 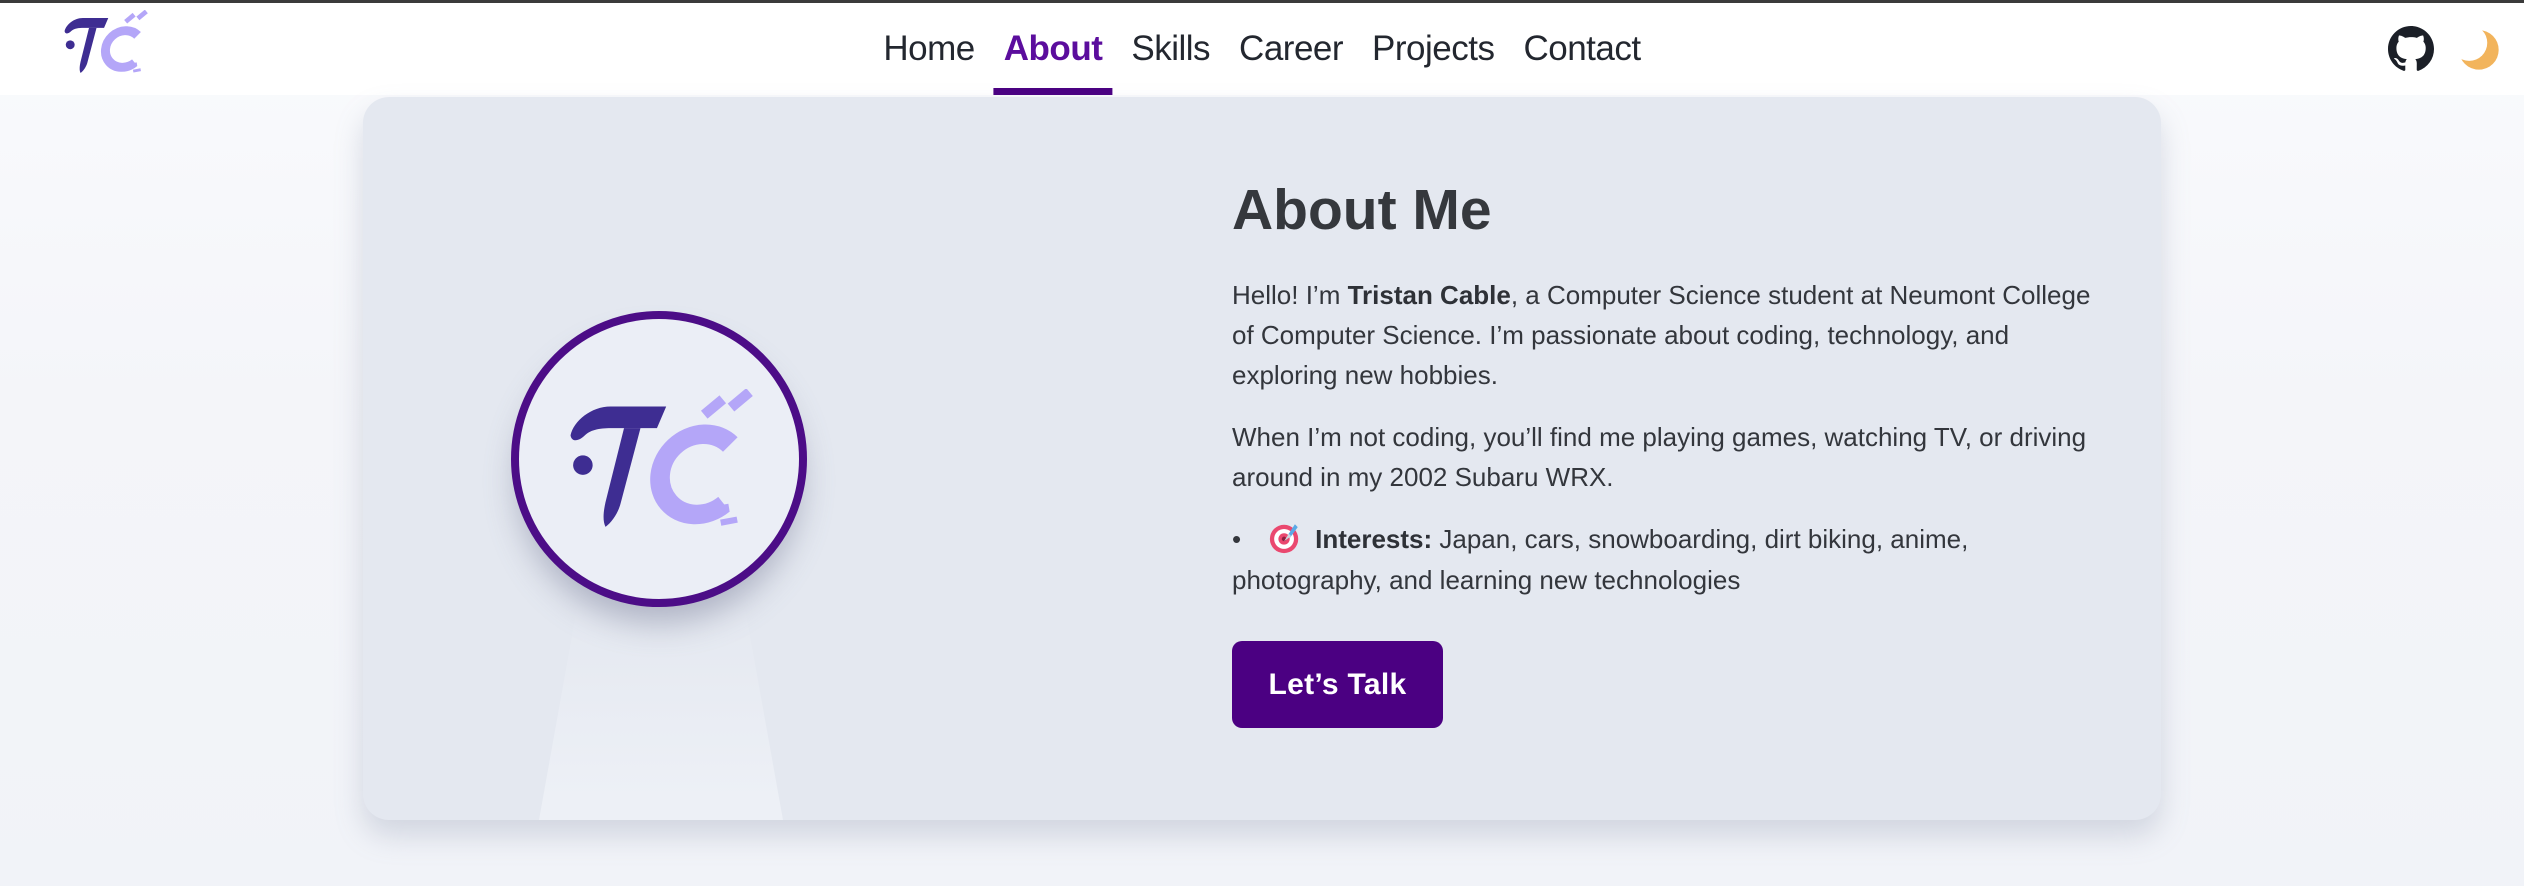 I want to click on nav-link-projects: Projects, so click(x=1433, y=49).